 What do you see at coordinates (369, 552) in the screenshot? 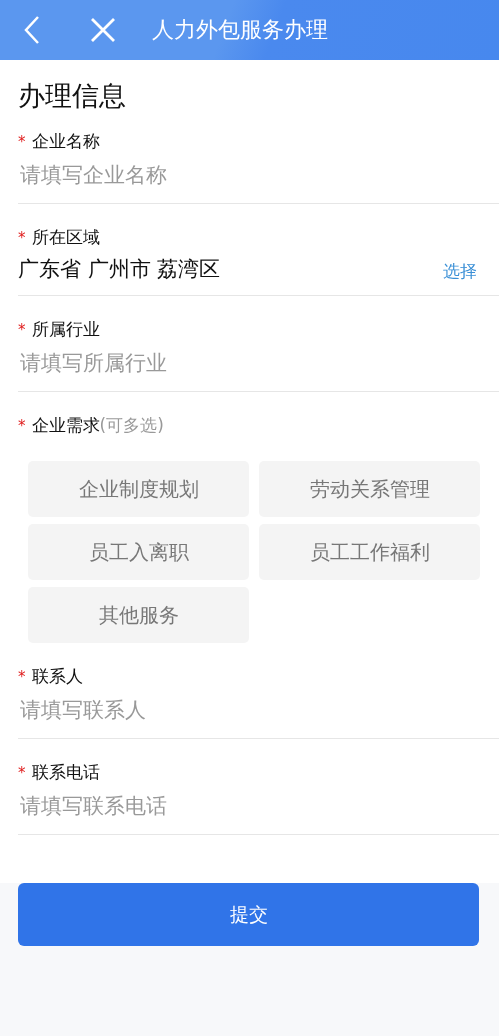
I see `option-button: 员工工作福利` at bounding box center [369, 552].